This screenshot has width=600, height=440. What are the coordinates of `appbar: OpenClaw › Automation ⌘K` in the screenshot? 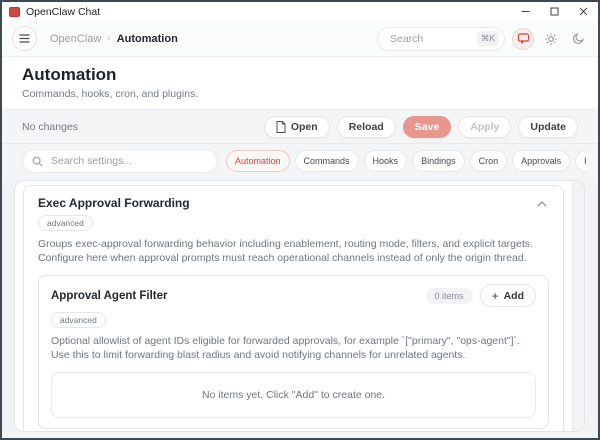 It's located at (300, 39).